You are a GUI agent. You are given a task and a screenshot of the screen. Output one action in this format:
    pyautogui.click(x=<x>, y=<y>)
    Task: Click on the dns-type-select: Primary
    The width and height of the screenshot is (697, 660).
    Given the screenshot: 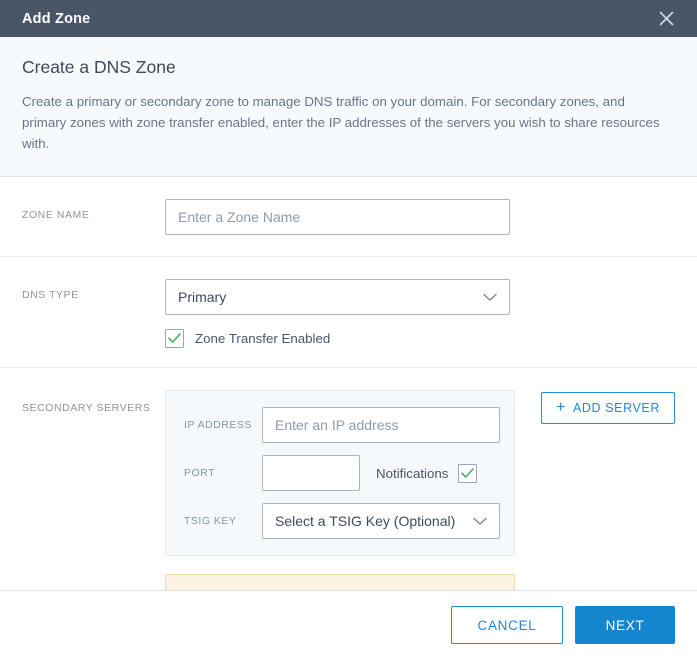 What is the action you would take?
    pyautogui.click(x=337, y=297)
    